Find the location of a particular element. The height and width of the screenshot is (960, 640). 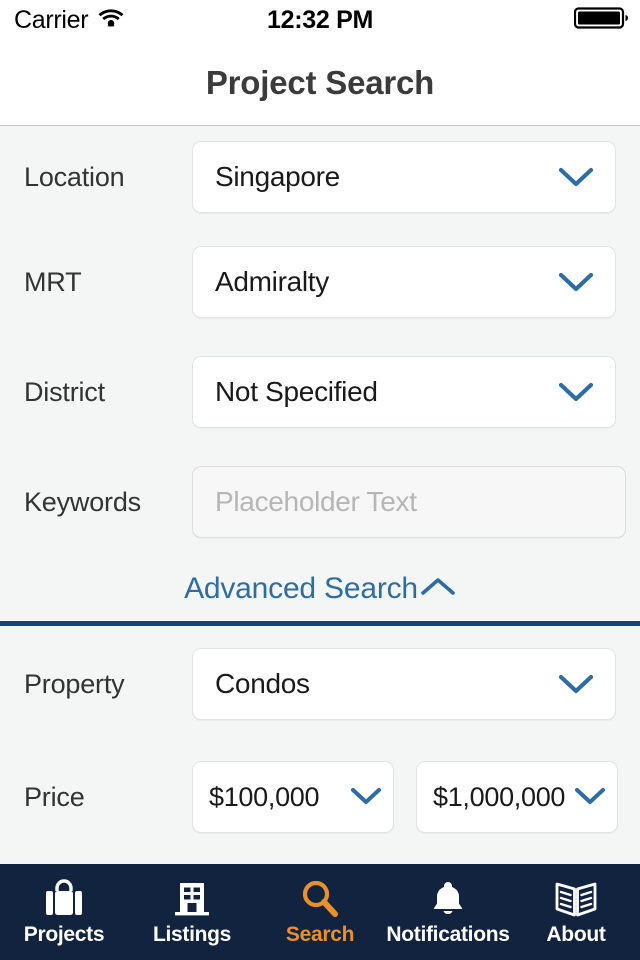

form-row-location: Location Singapore is located at coordinates (320, 177).